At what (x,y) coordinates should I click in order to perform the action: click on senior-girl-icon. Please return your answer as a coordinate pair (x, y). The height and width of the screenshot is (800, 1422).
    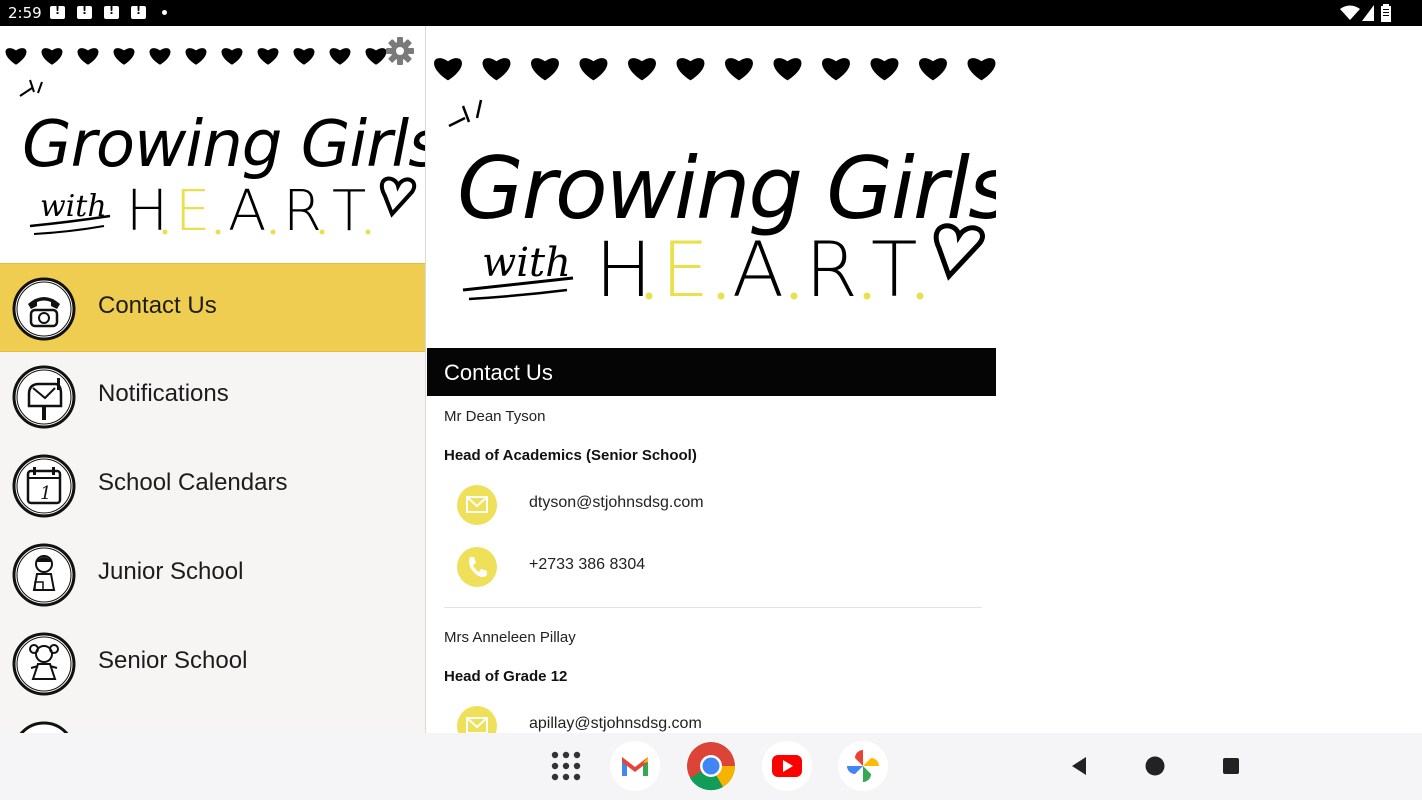
    Looking at the image, I should click on (44, 664).